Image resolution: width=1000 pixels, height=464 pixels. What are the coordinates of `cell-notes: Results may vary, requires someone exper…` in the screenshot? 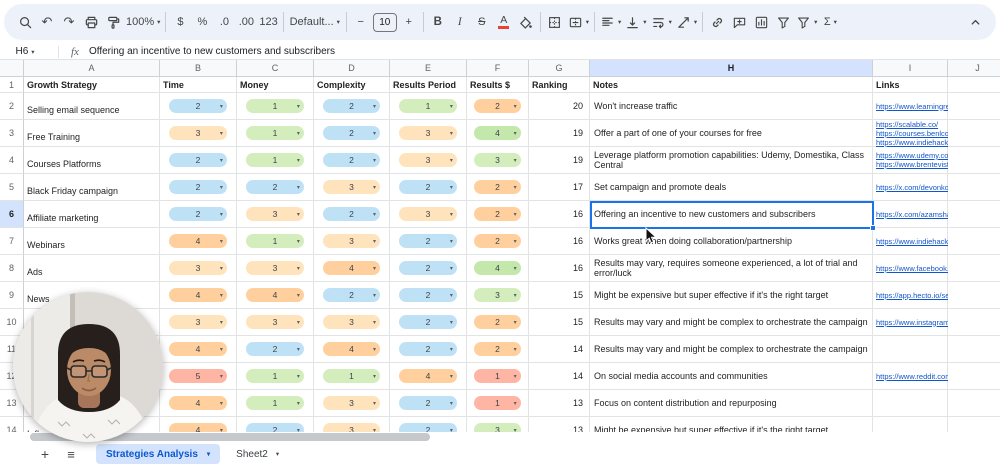 It's located at (731, 268).